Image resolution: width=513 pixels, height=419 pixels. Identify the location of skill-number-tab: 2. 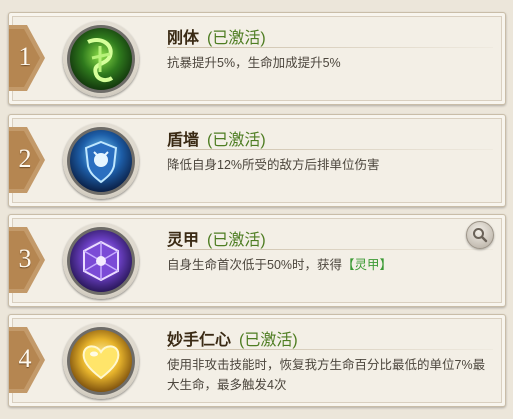
(27, 160).